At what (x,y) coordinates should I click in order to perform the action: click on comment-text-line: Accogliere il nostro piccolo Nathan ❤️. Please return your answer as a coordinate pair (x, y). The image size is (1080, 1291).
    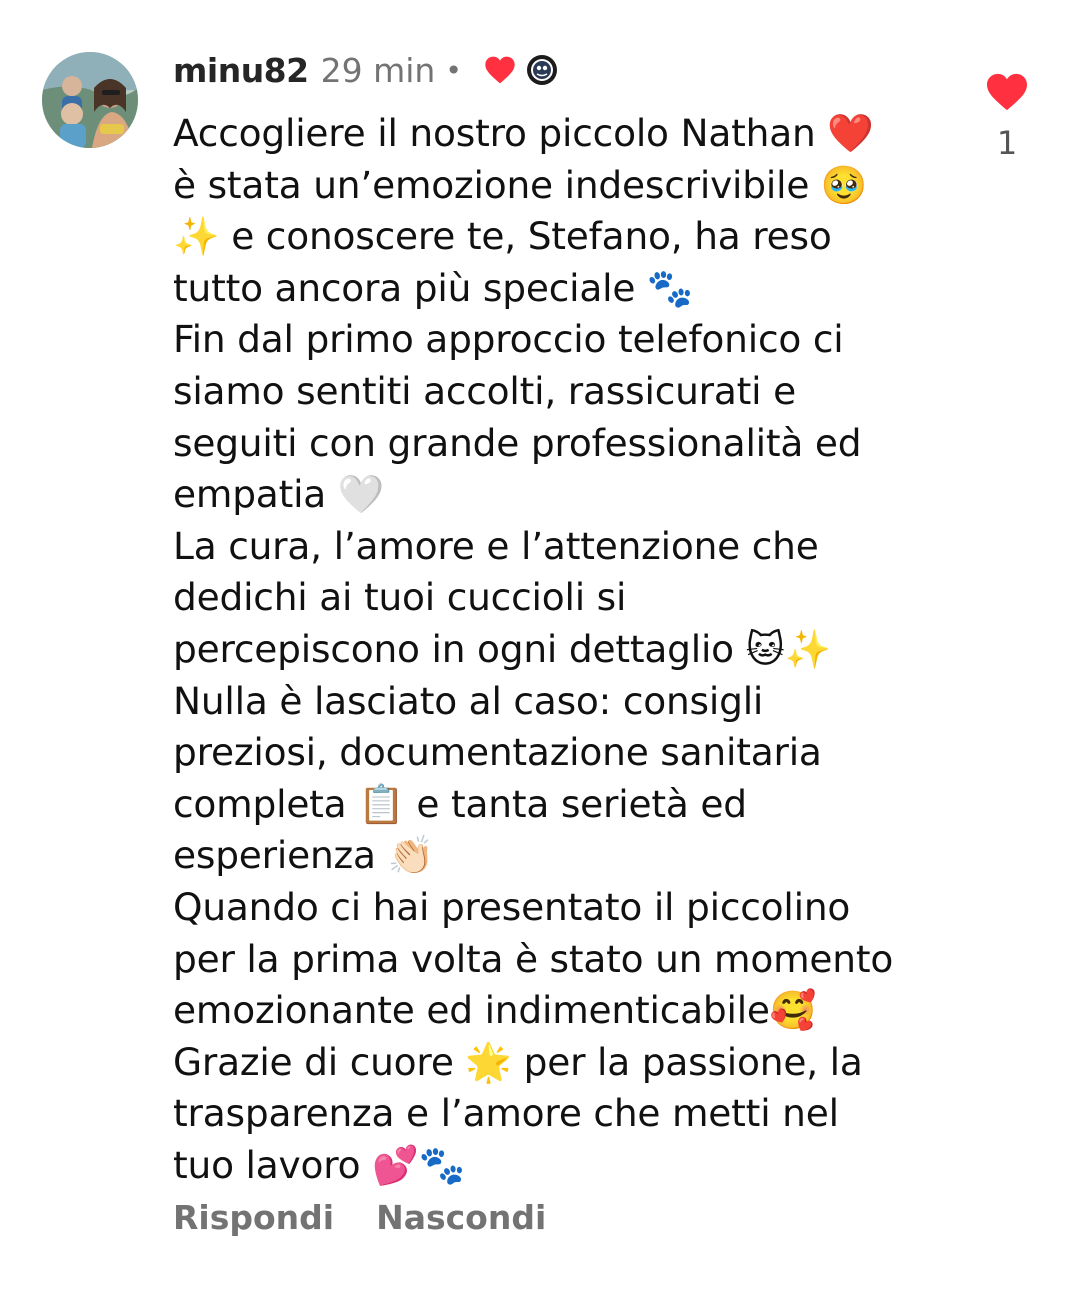
    Looking at the image, I should click on (523, 133).